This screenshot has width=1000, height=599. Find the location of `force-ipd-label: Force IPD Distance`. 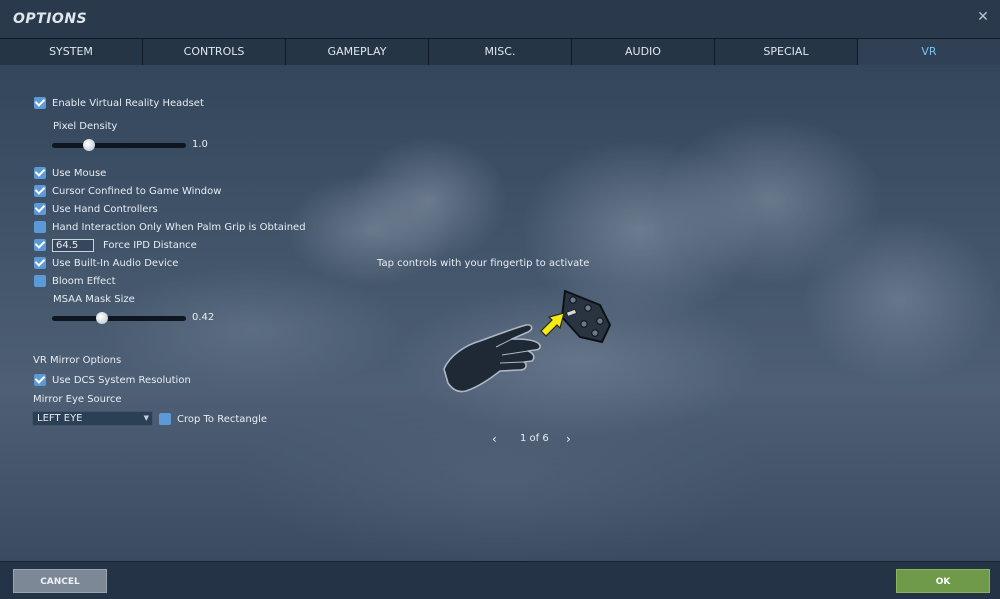

force-ipd-label: Force IPD Distance is located at coordinates (150, 245).